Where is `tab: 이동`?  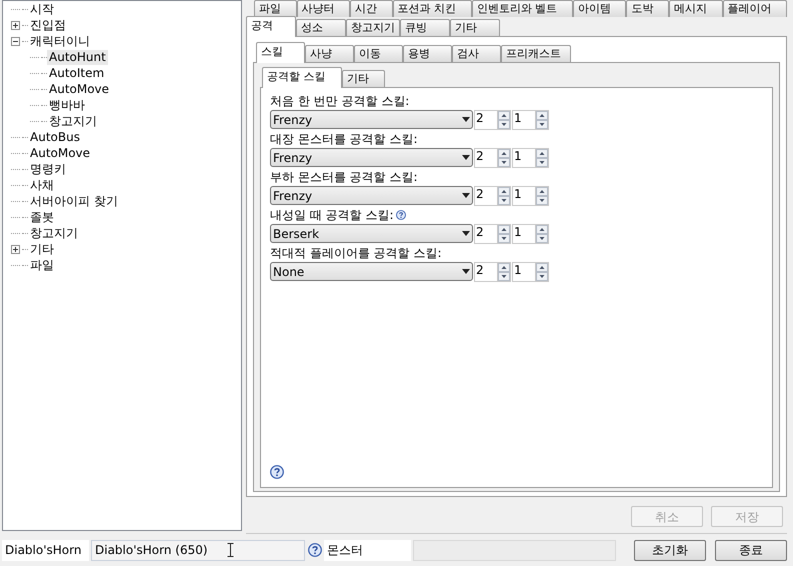
tab: 이동 is located at coordinates (378, 53).